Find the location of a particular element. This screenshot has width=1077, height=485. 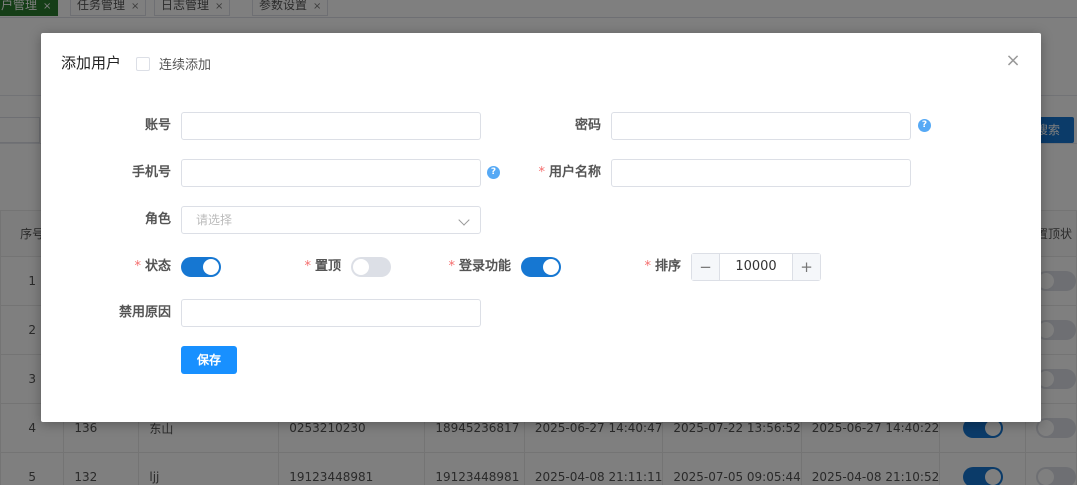

pin-label: * 置顶 is located at coordinates (322, 266).